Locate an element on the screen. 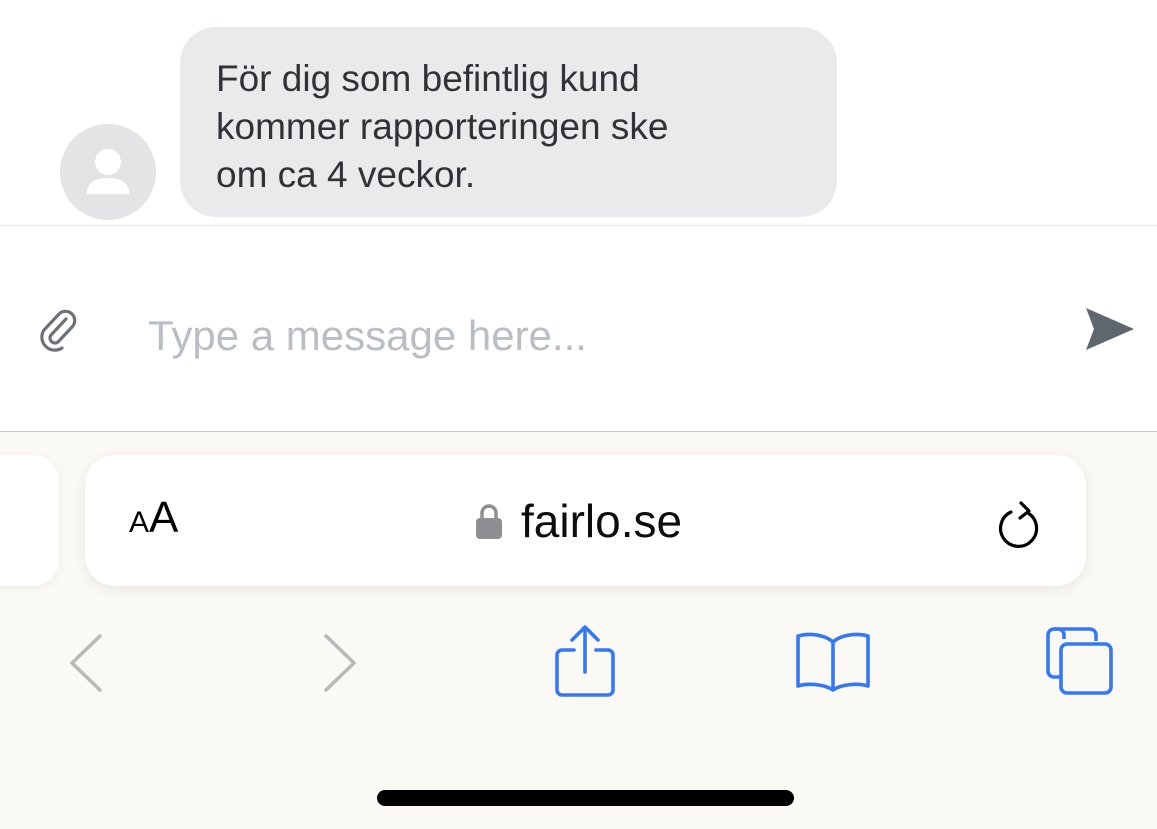 The width and height of the screenshot is (1157, 829). message-input is located at coordinates (598, 336).